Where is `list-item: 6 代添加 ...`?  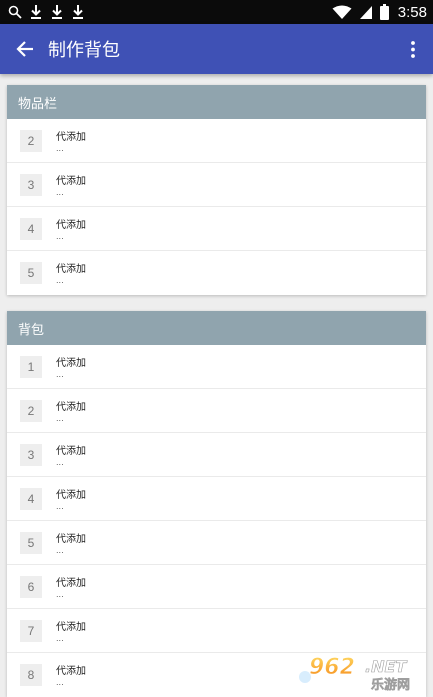 list-item: 6 代添加 ... is located at coordinates (216, 587).